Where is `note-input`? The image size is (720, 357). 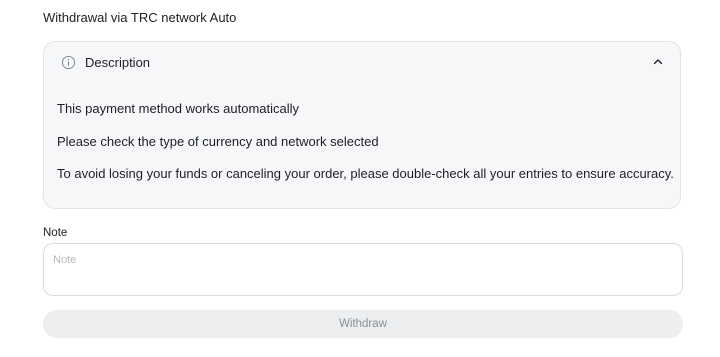
note-input is located at coordinates (363, 269).